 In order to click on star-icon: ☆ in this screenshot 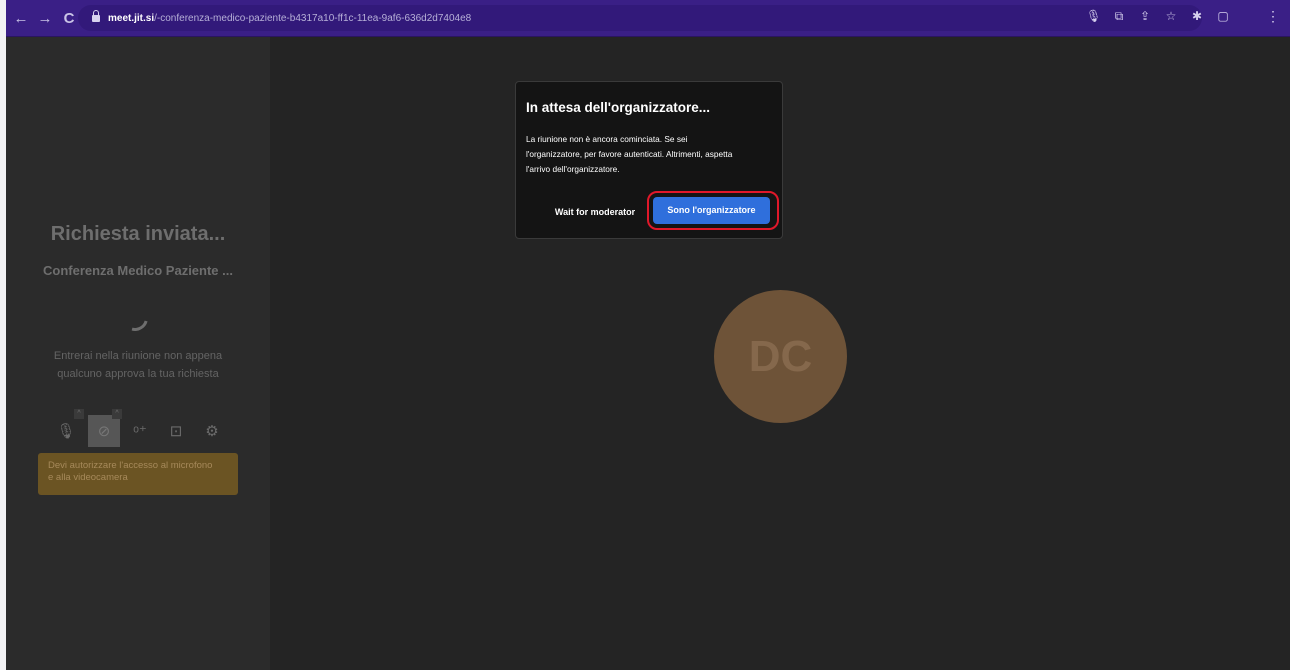, I will do `click(1171, 16)`.